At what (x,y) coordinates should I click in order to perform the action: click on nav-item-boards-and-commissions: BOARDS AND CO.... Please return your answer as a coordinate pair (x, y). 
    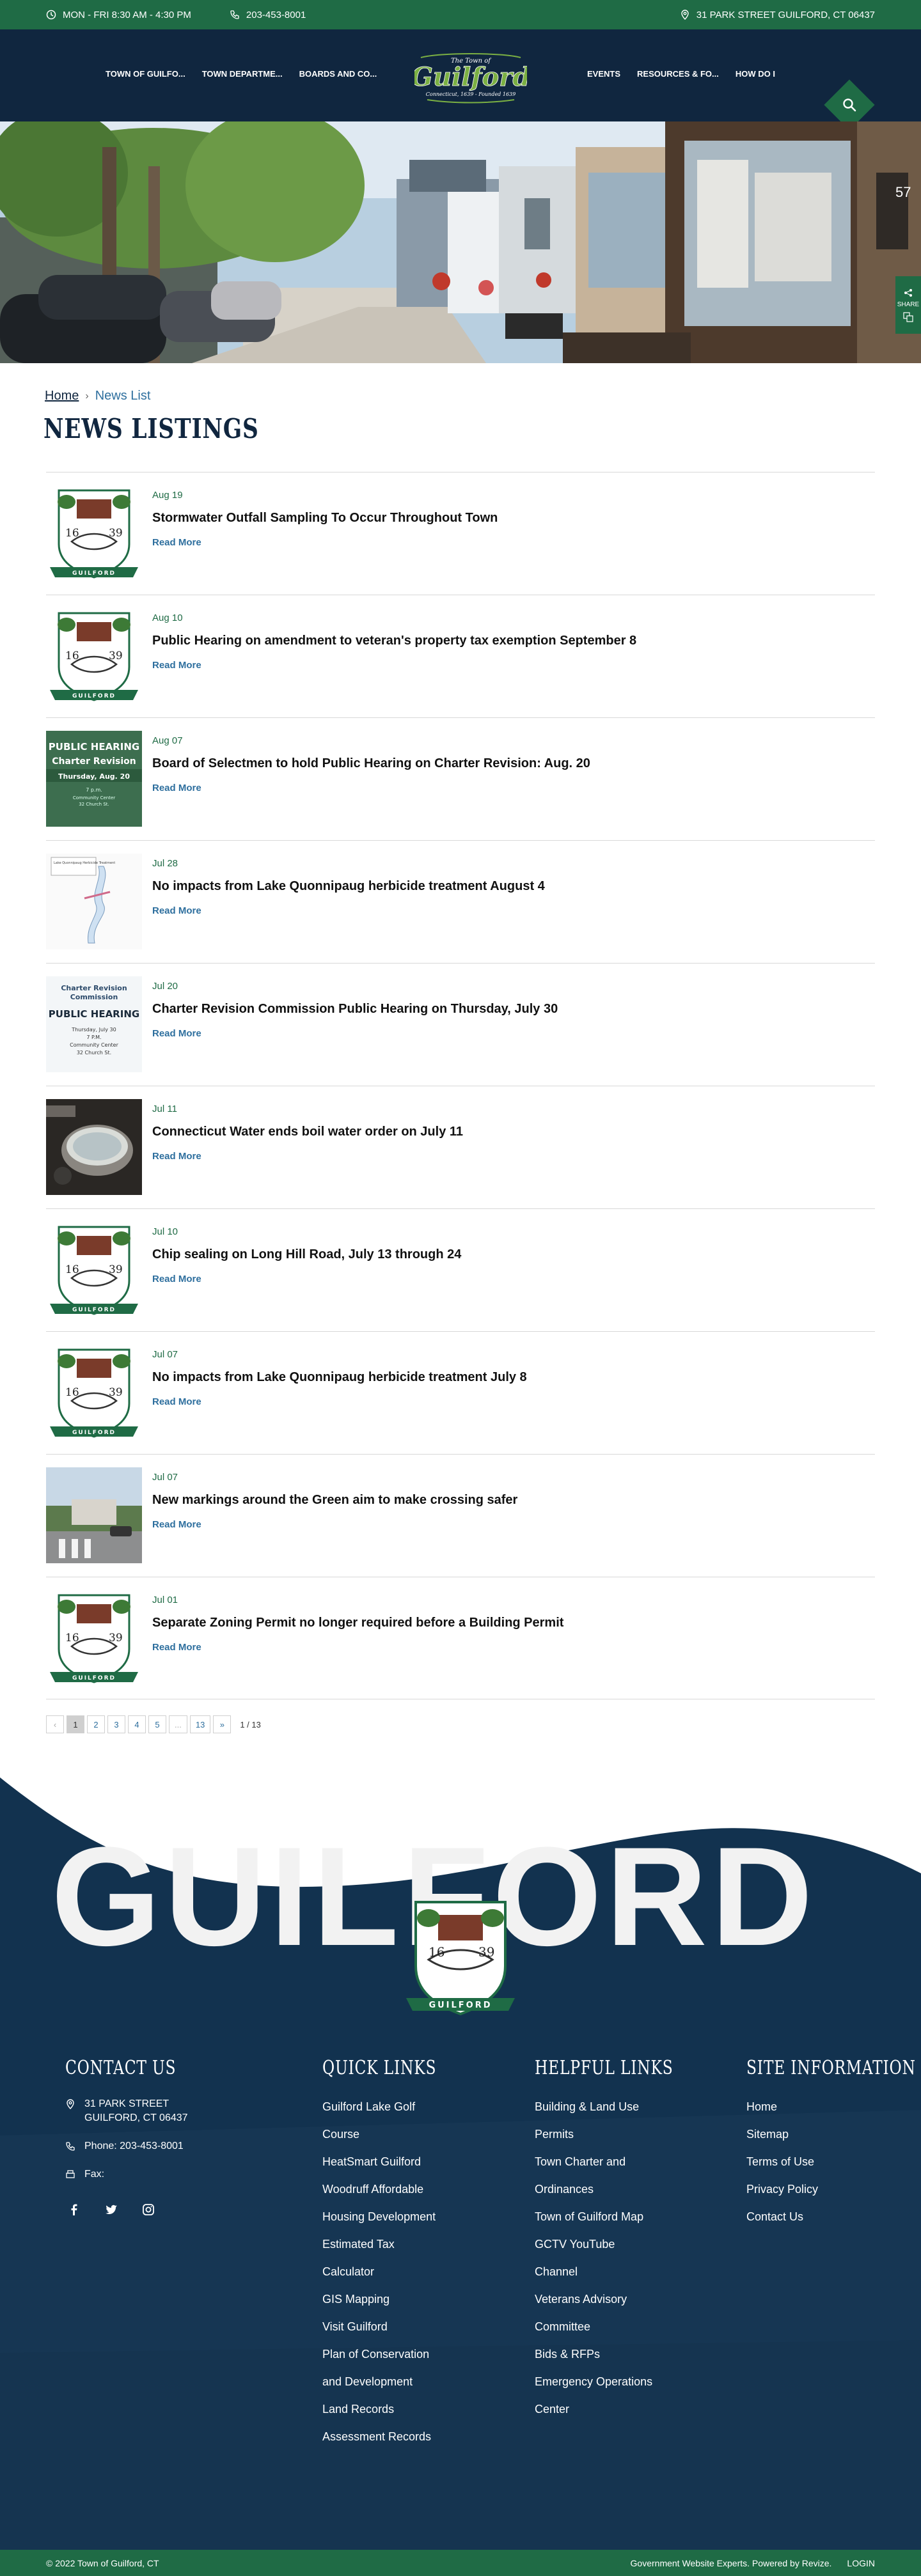
    Looking at the image, I should click on (338, 74).